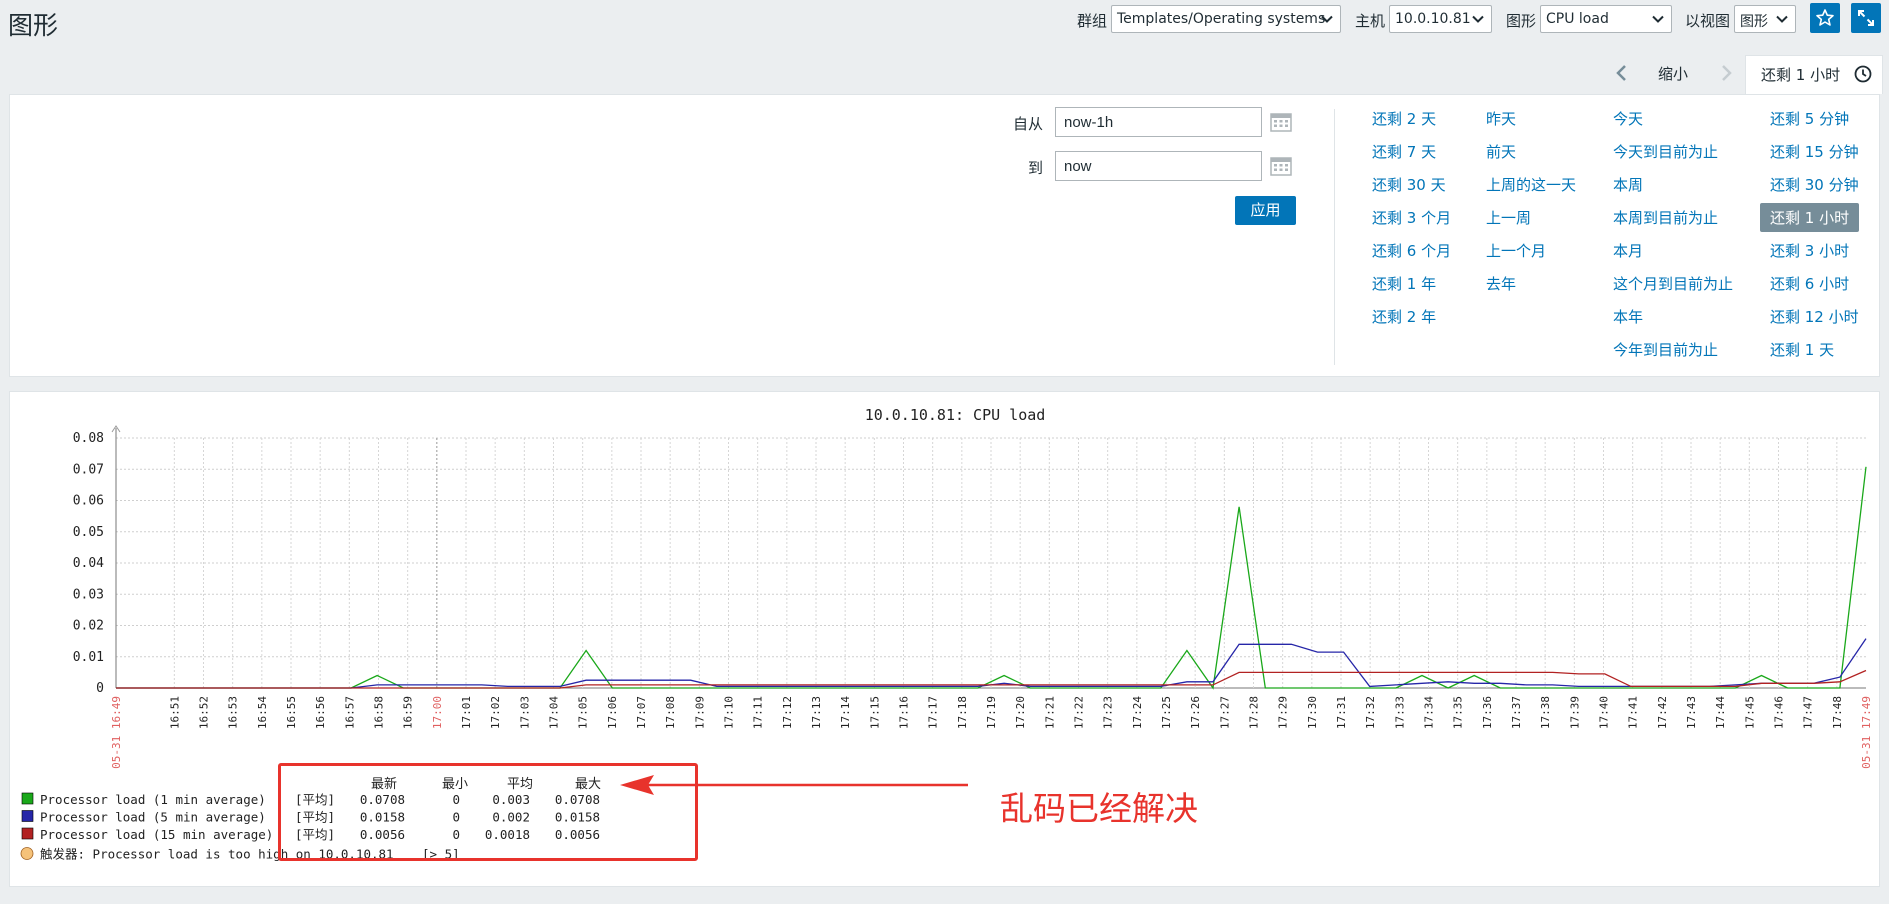  Describe the element at coordinates (758, 712) in the screenshot. I see `x-tick-label: 17:11` at that location.